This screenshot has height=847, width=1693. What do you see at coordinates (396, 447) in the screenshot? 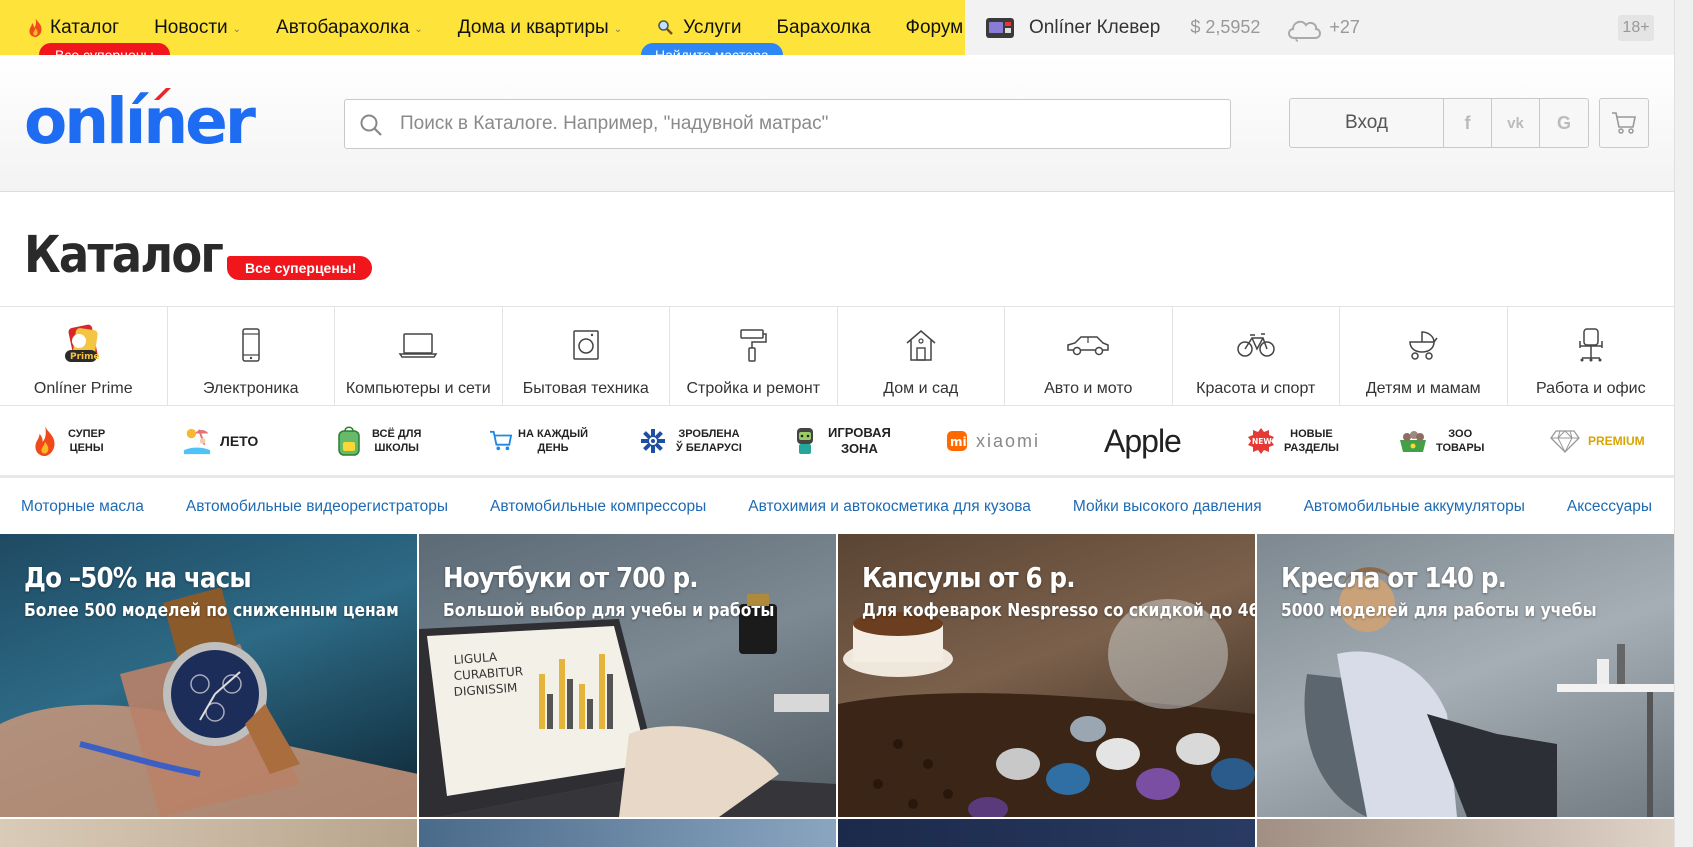
I see `promo-line2: школы` at bounding box center [396, 447].